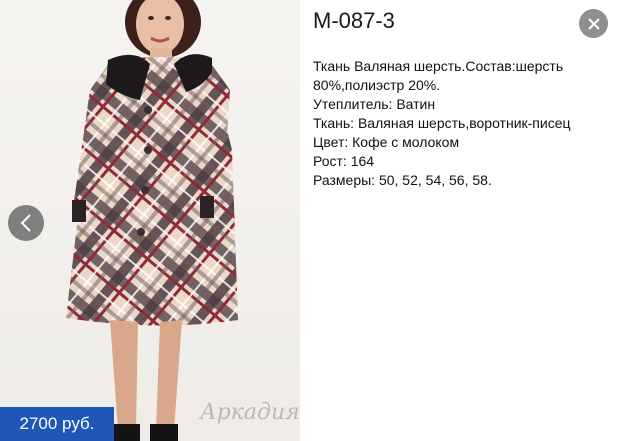 The width and height of the screenshot is (620, 441). Describe the element at coordinates (57, 424) in the screenshot. I see `price-badge: 2700 руб.` at that location.